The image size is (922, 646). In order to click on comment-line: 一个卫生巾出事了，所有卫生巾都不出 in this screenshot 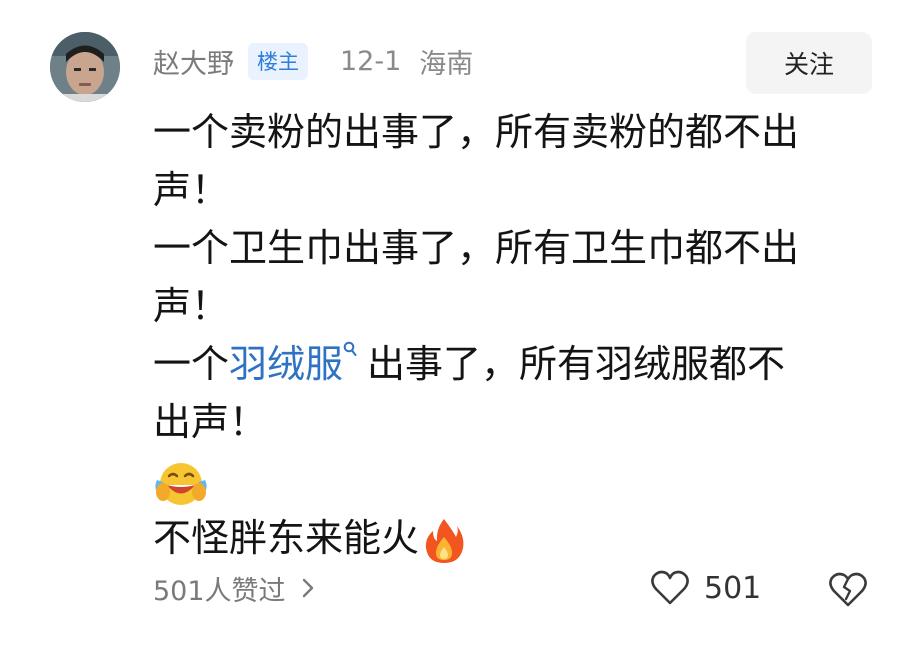, I will do `click(476, 248)`.